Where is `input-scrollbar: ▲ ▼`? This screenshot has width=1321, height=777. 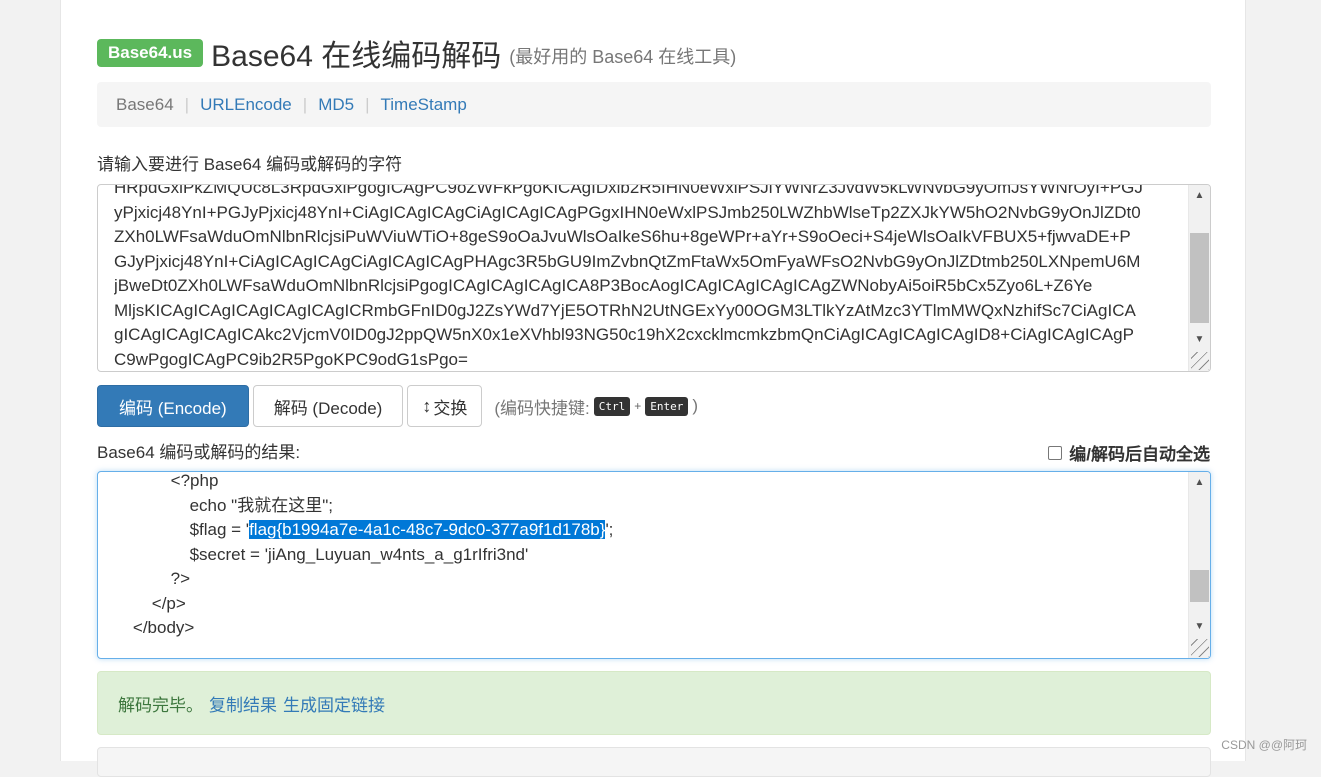
input-scrollbar: ▲ ▼ is located at coordinates (1199, 278).